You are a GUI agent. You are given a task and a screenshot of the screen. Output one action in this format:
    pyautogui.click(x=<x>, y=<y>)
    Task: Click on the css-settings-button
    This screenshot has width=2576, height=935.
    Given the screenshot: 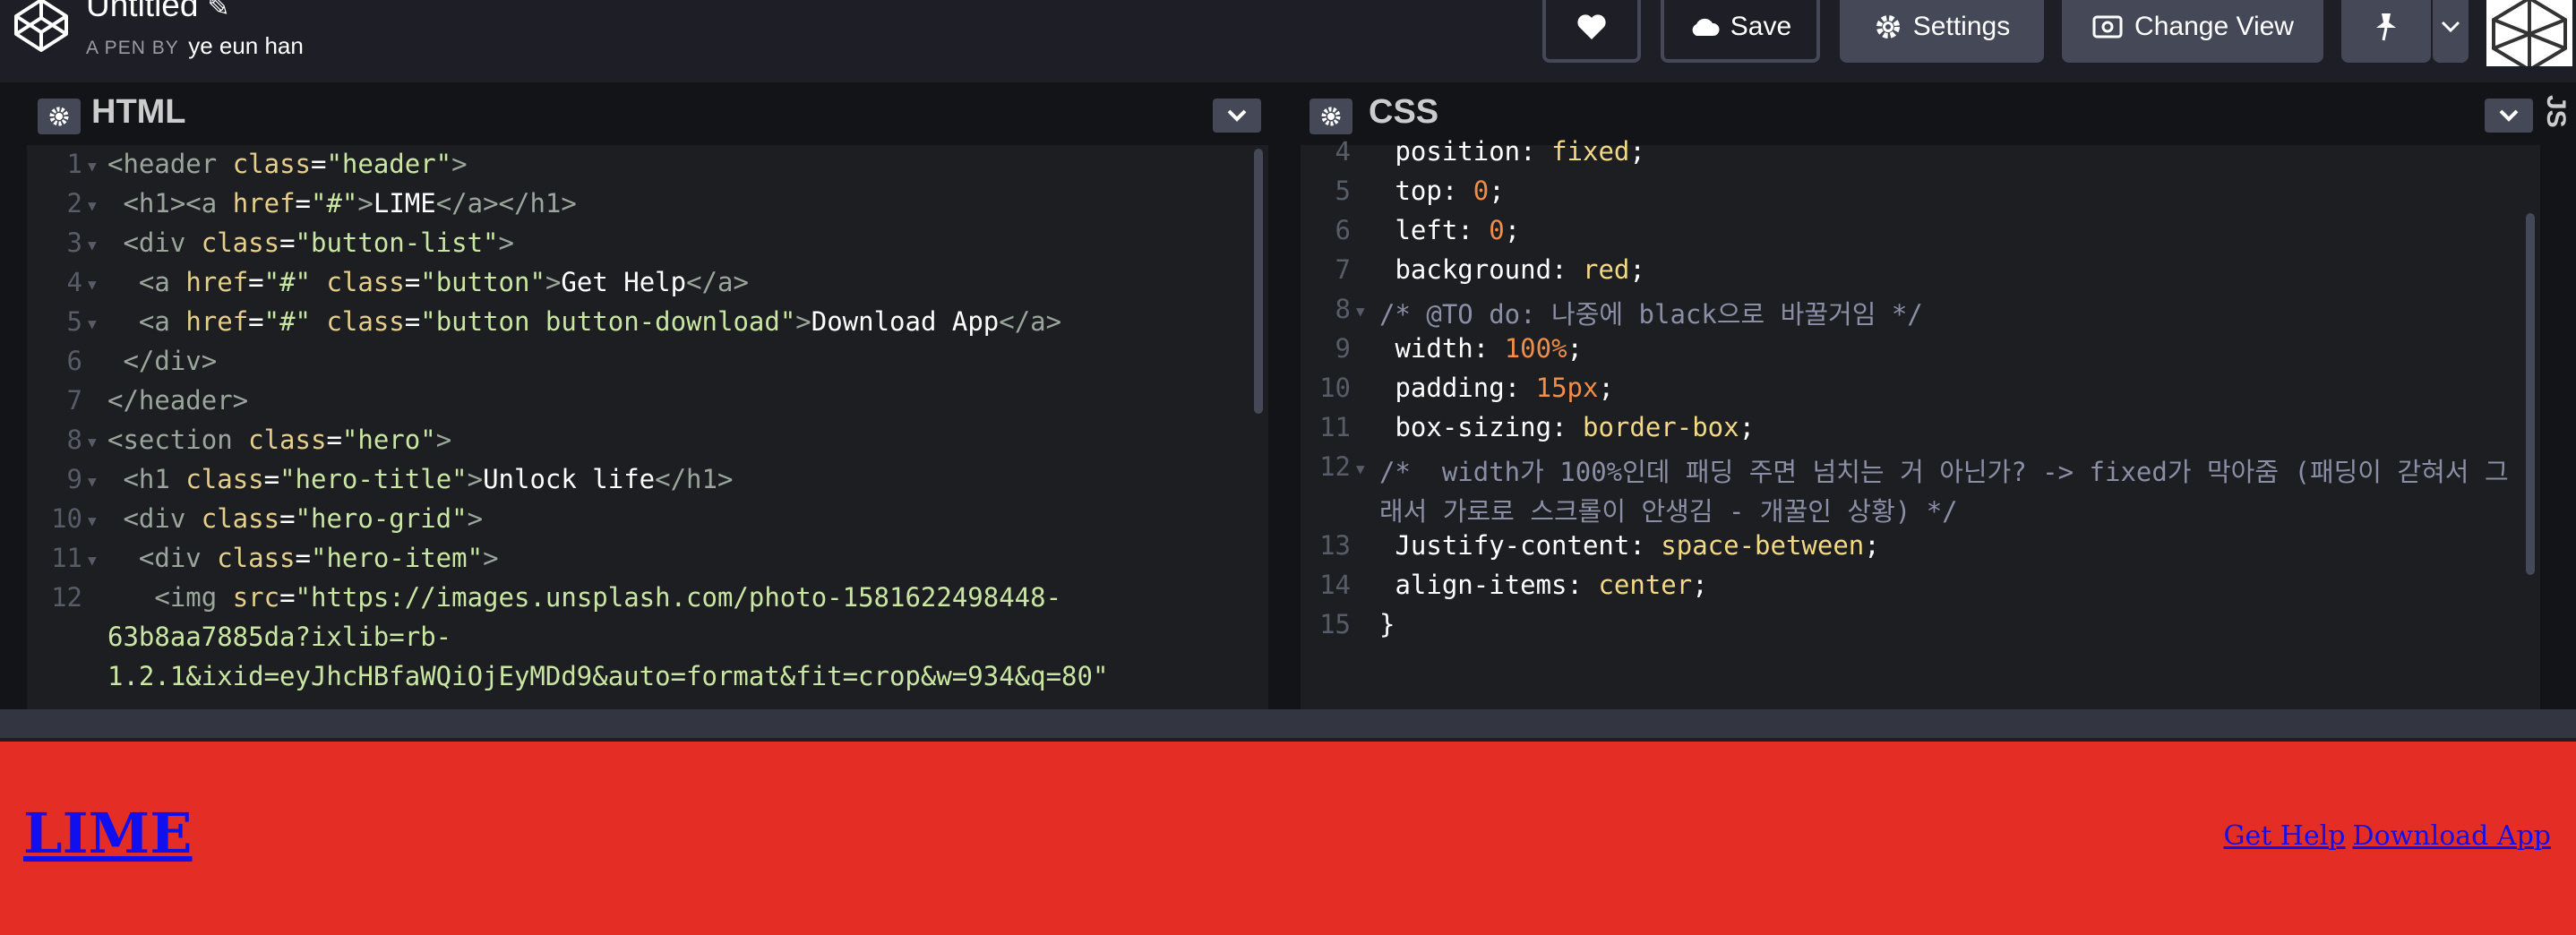 What is the action you would take?
    pyautogui.click(x=1330, y=117)
    